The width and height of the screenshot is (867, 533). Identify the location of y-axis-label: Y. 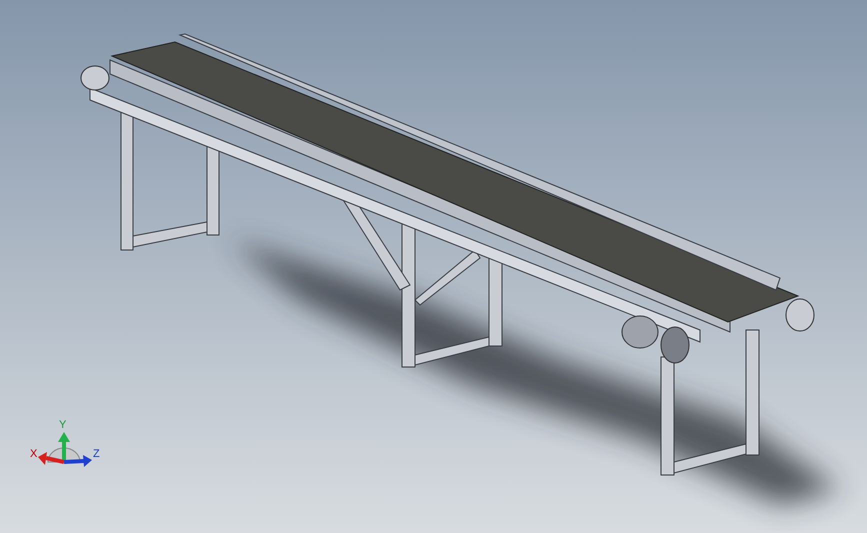
(62, 425).